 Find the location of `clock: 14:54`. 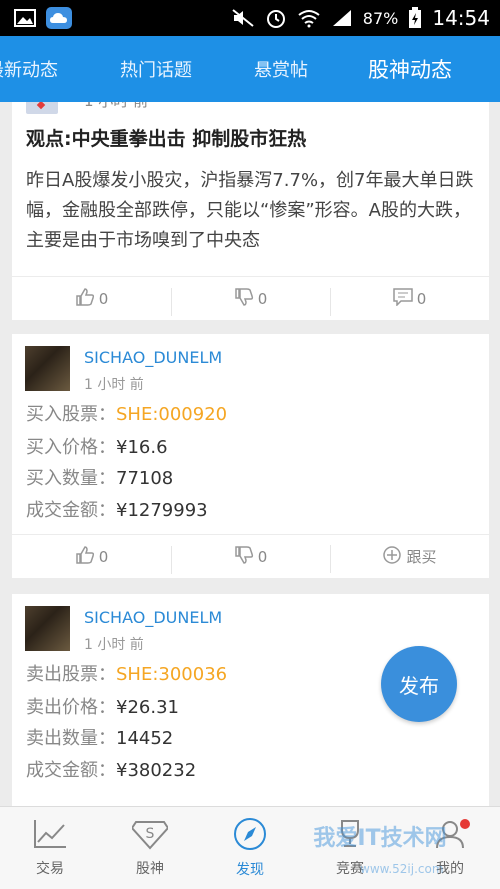

clock: 14:54 is located at coordinates (461, 18).